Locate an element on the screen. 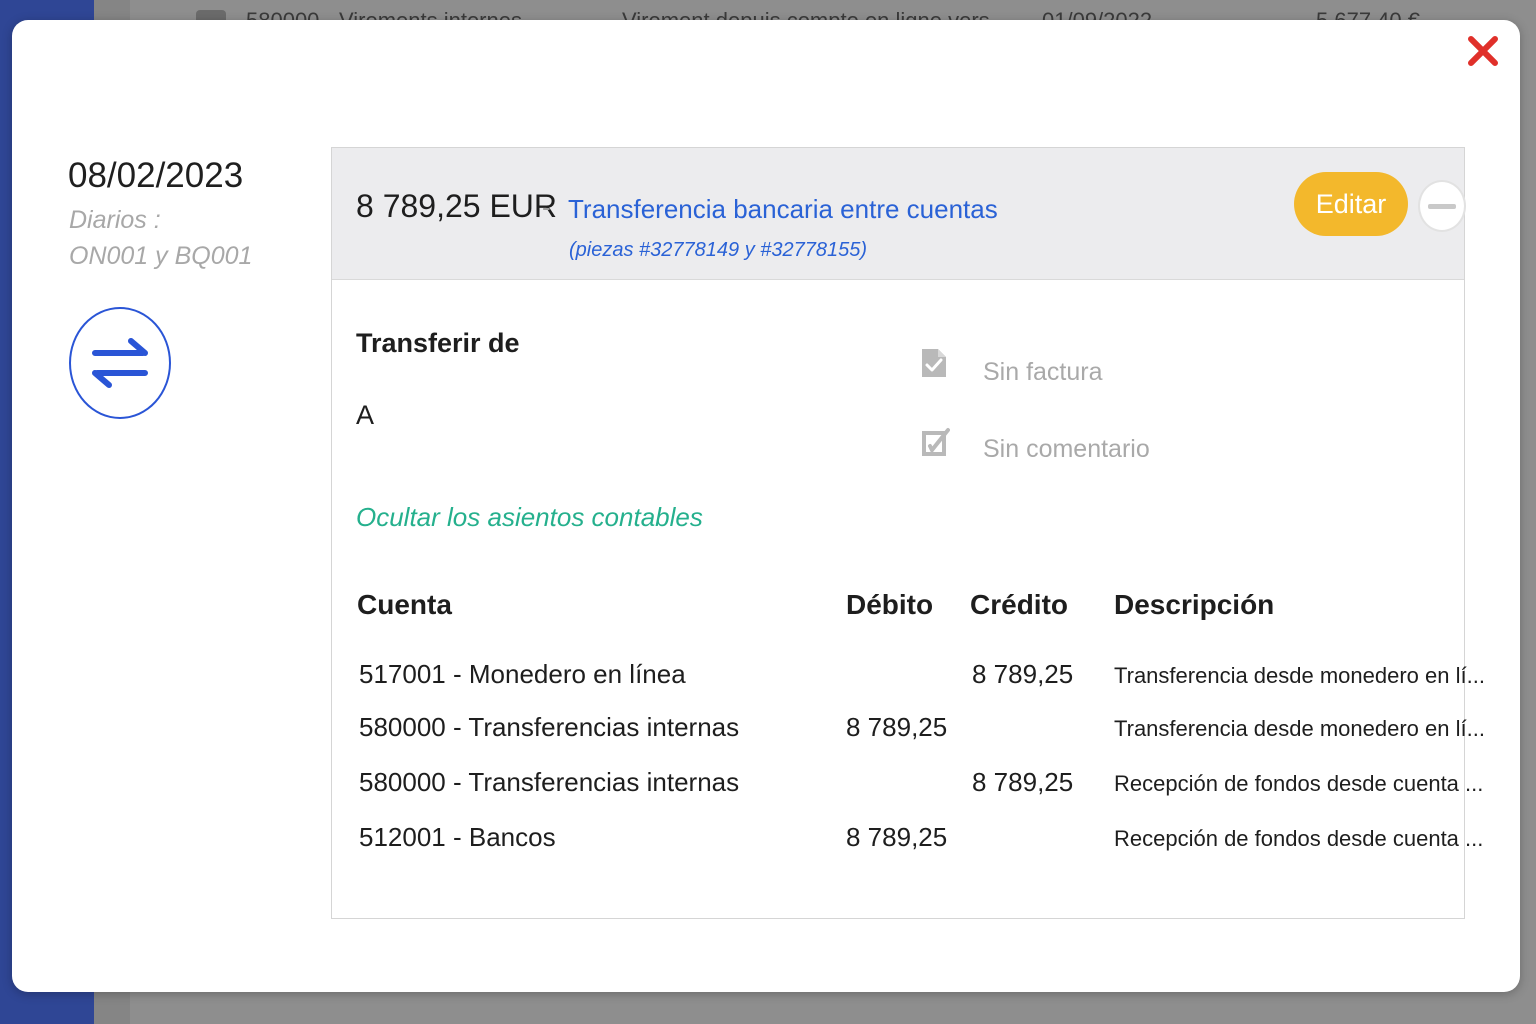  close-x-glyph is located at coordinates (1483, 51).